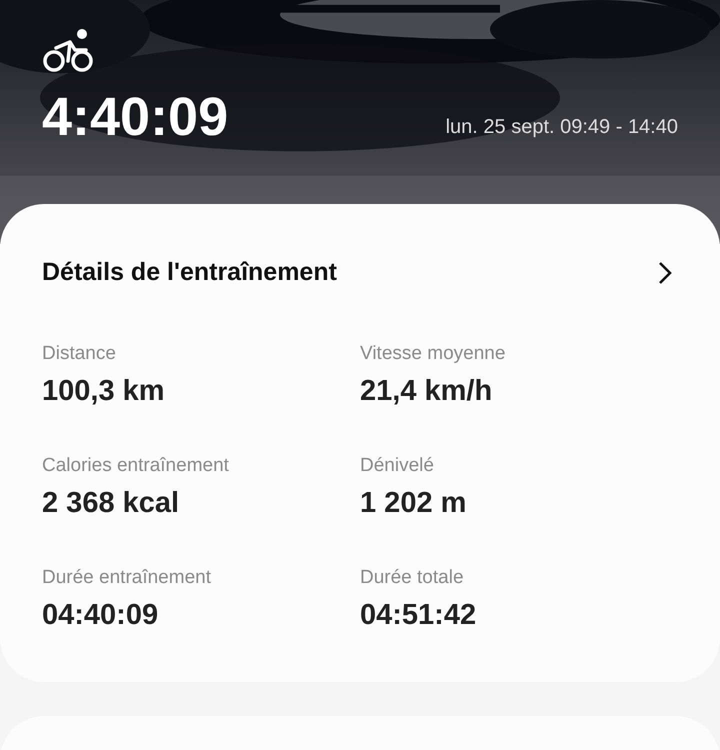 The width and height of the screenshot is (720, 750). I want to click on stat-value: 1 202 m, so click(414, 503).